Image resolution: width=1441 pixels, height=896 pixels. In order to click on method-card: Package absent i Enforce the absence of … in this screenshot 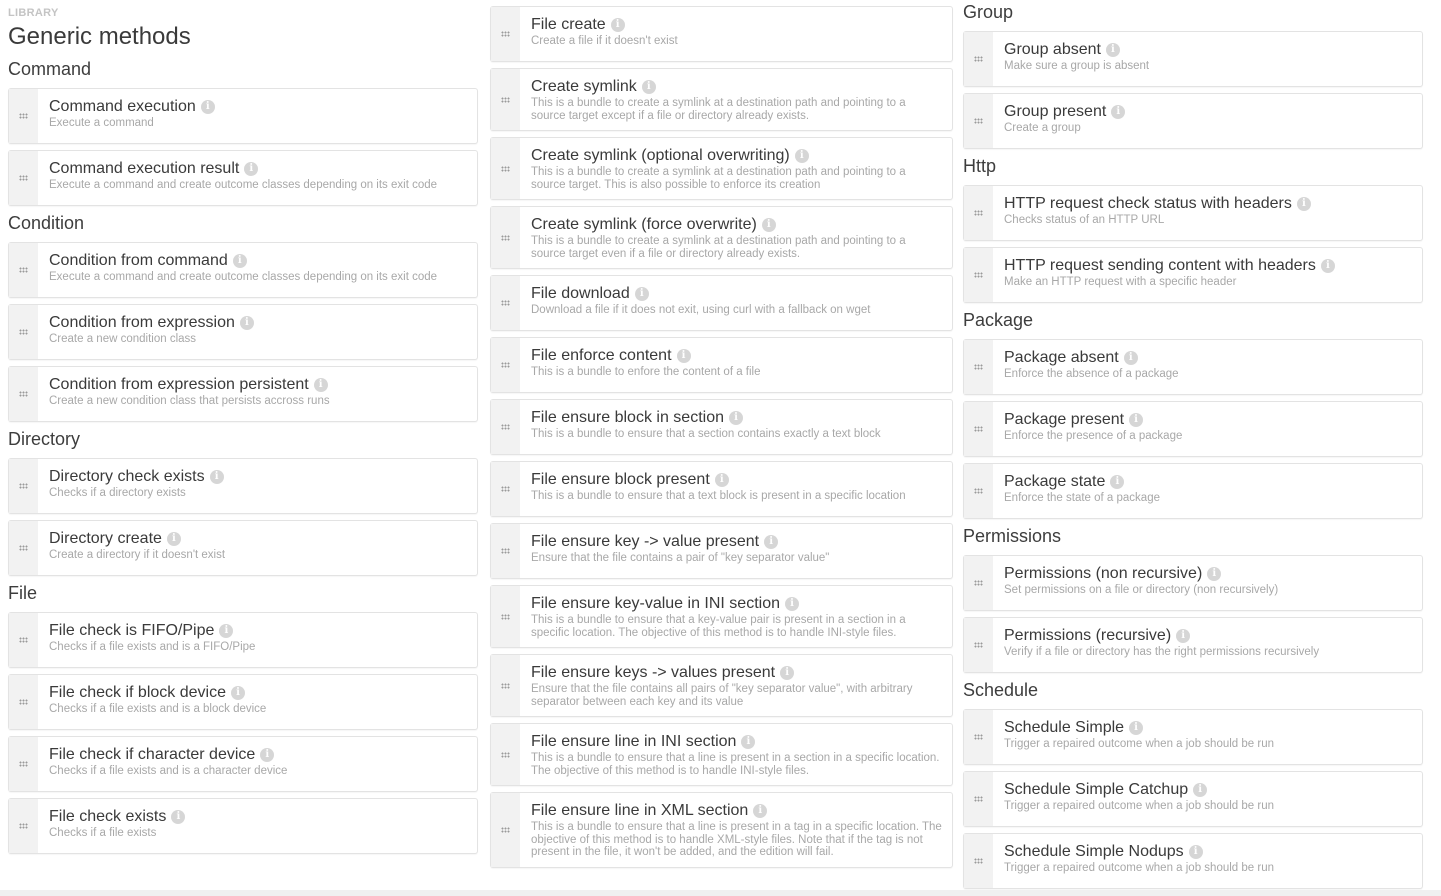, I will do `click(1193, 367)`.